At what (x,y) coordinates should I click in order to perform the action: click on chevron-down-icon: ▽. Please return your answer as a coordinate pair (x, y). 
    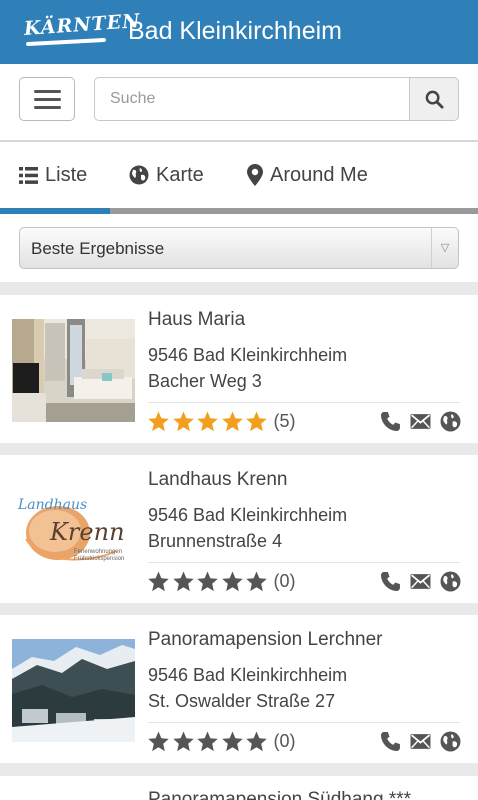
    Looking at the image, I should click on (444, 248).